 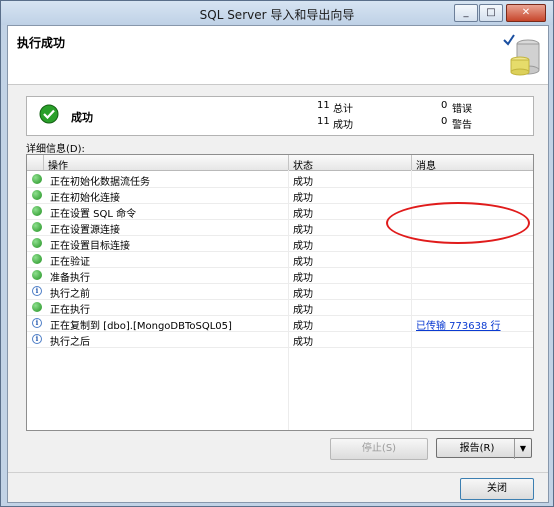 What do you see at coordinates (70, 278) in the screenshot?
I see `row-action: 准备执行` at bounding box center [70, 278].